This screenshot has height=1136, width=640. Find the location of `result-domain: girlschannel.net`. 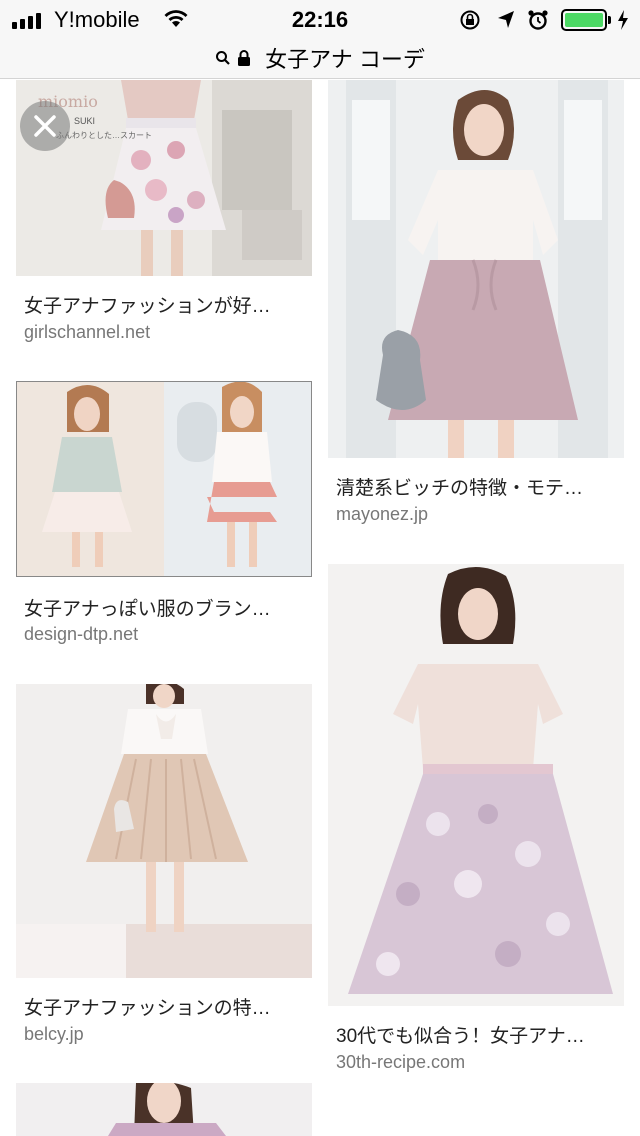

result-domain: girlschannel.net is located at coordinates (87, 332).